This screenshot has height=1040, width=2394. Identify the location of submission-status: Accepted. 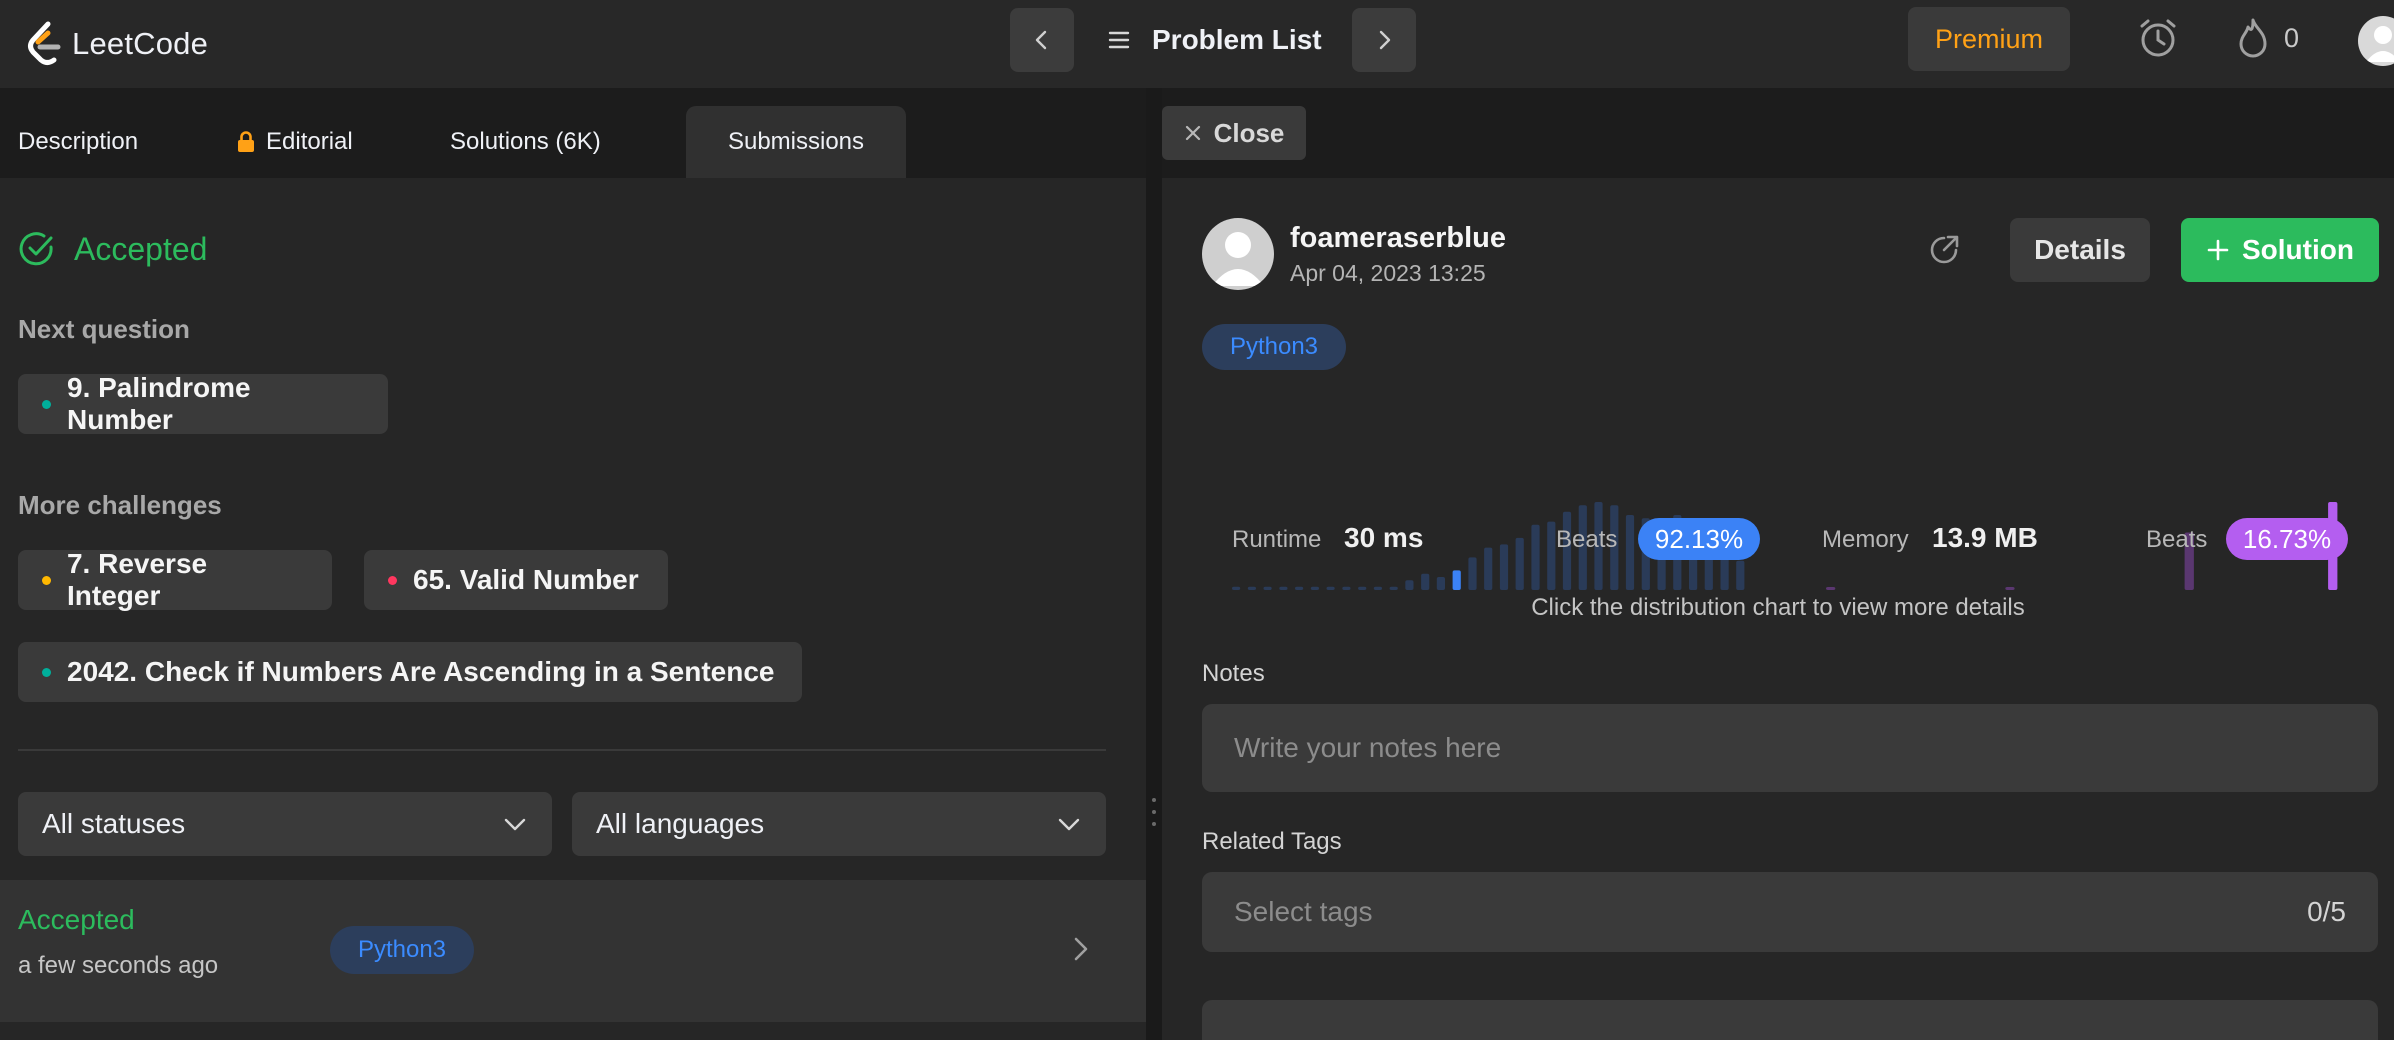
(76, 919).